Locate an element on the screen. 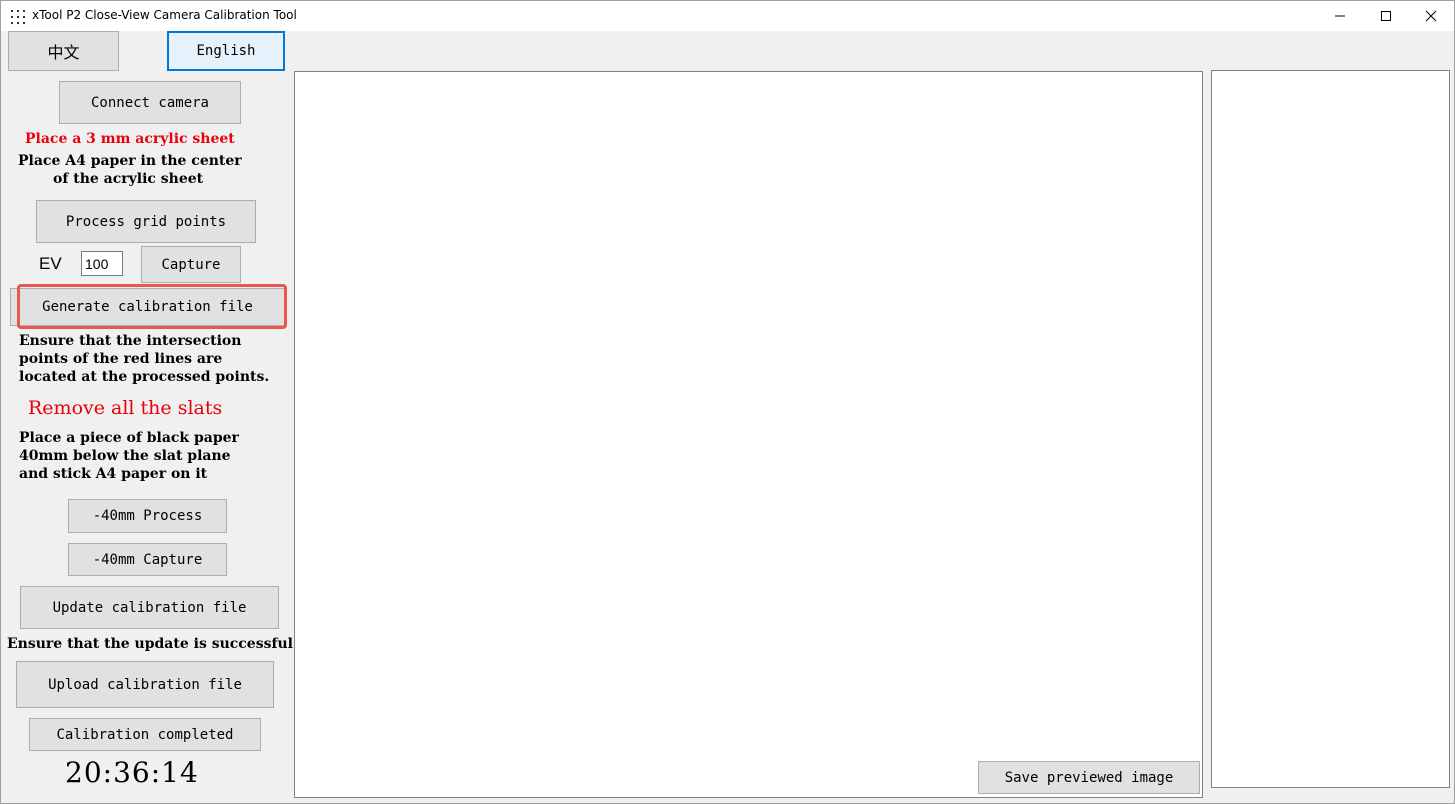 The image size is (1455, 804). capture-button: Capture is located at coordinates (191, 264).